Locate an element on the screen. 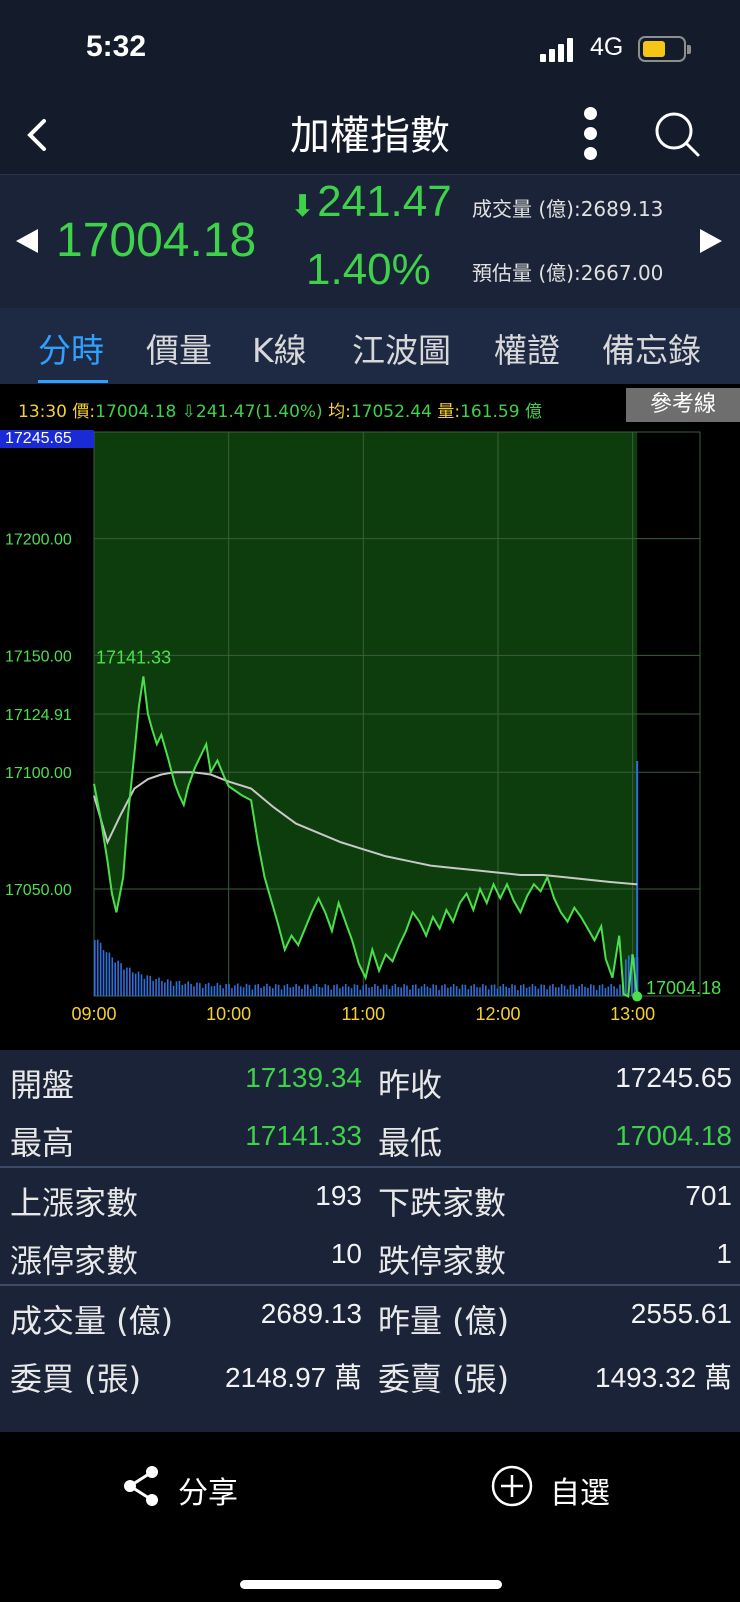 The image size is (740, 1602). limit-up-value: 10 is located at coordinates (346, 1253).